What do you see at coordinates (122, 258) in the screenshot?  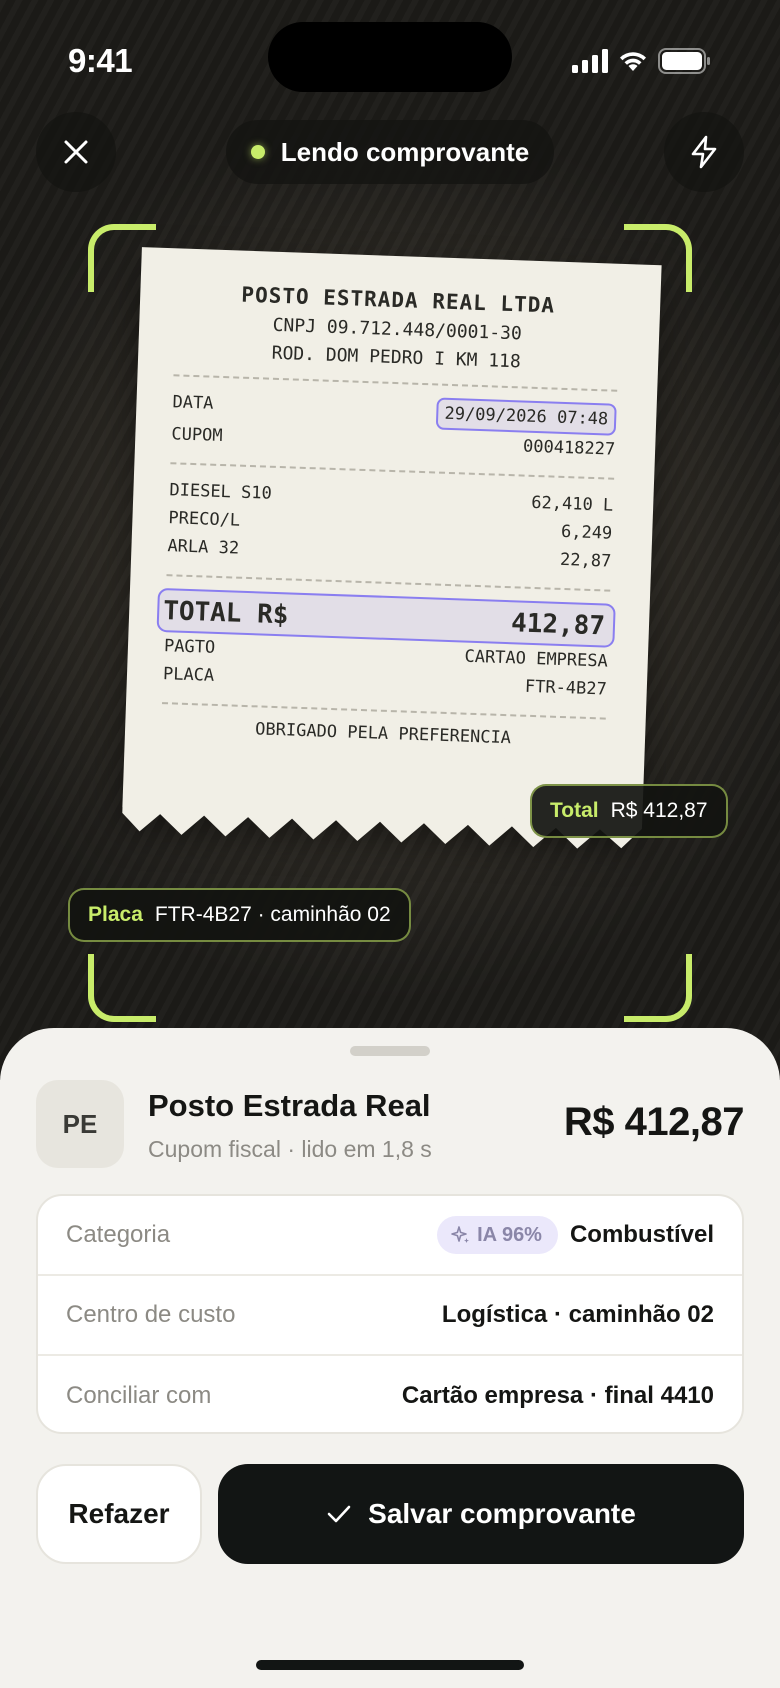 I see `scan-frame-corner-top-left` at bounding box center [122, 258].